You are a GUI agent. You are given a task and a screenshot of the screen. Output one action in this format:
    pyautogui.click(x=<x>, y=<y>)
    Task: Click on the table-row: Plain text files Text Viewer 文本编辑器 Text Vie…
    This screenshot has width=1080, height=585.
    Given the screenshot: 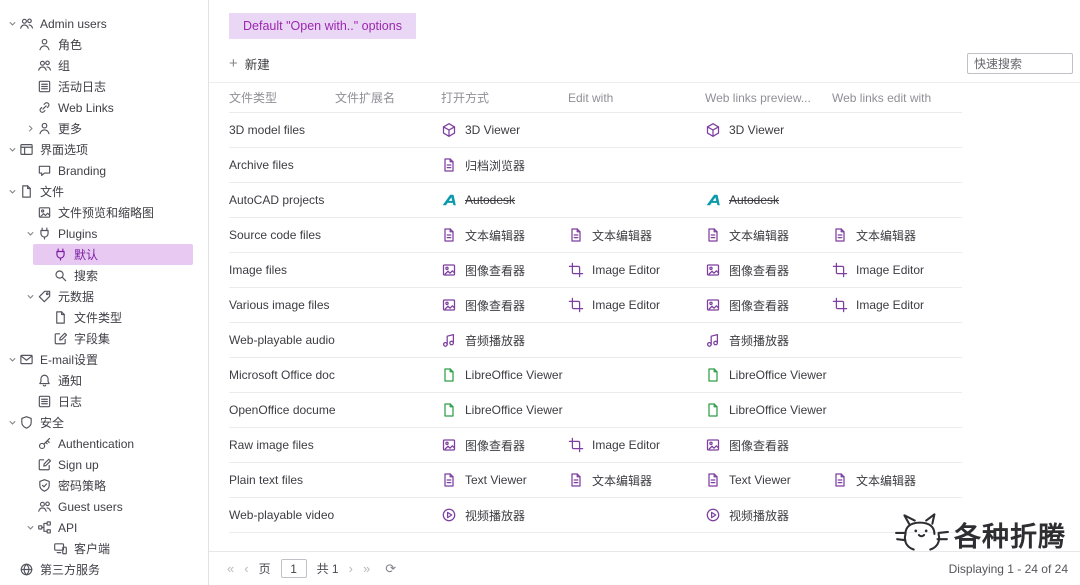 What is the action you would take?
    pyautogui.click(x=595, y=480)
    